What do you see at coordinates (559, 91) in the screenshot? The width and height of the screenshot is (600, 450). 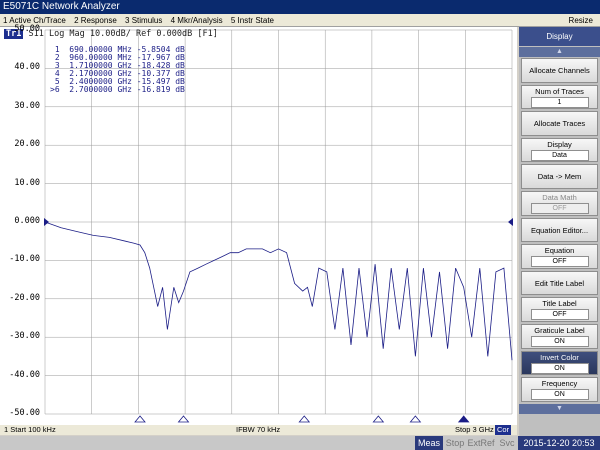 I see `softkey-label: Num of Traces` at bounding box center [559, 91].